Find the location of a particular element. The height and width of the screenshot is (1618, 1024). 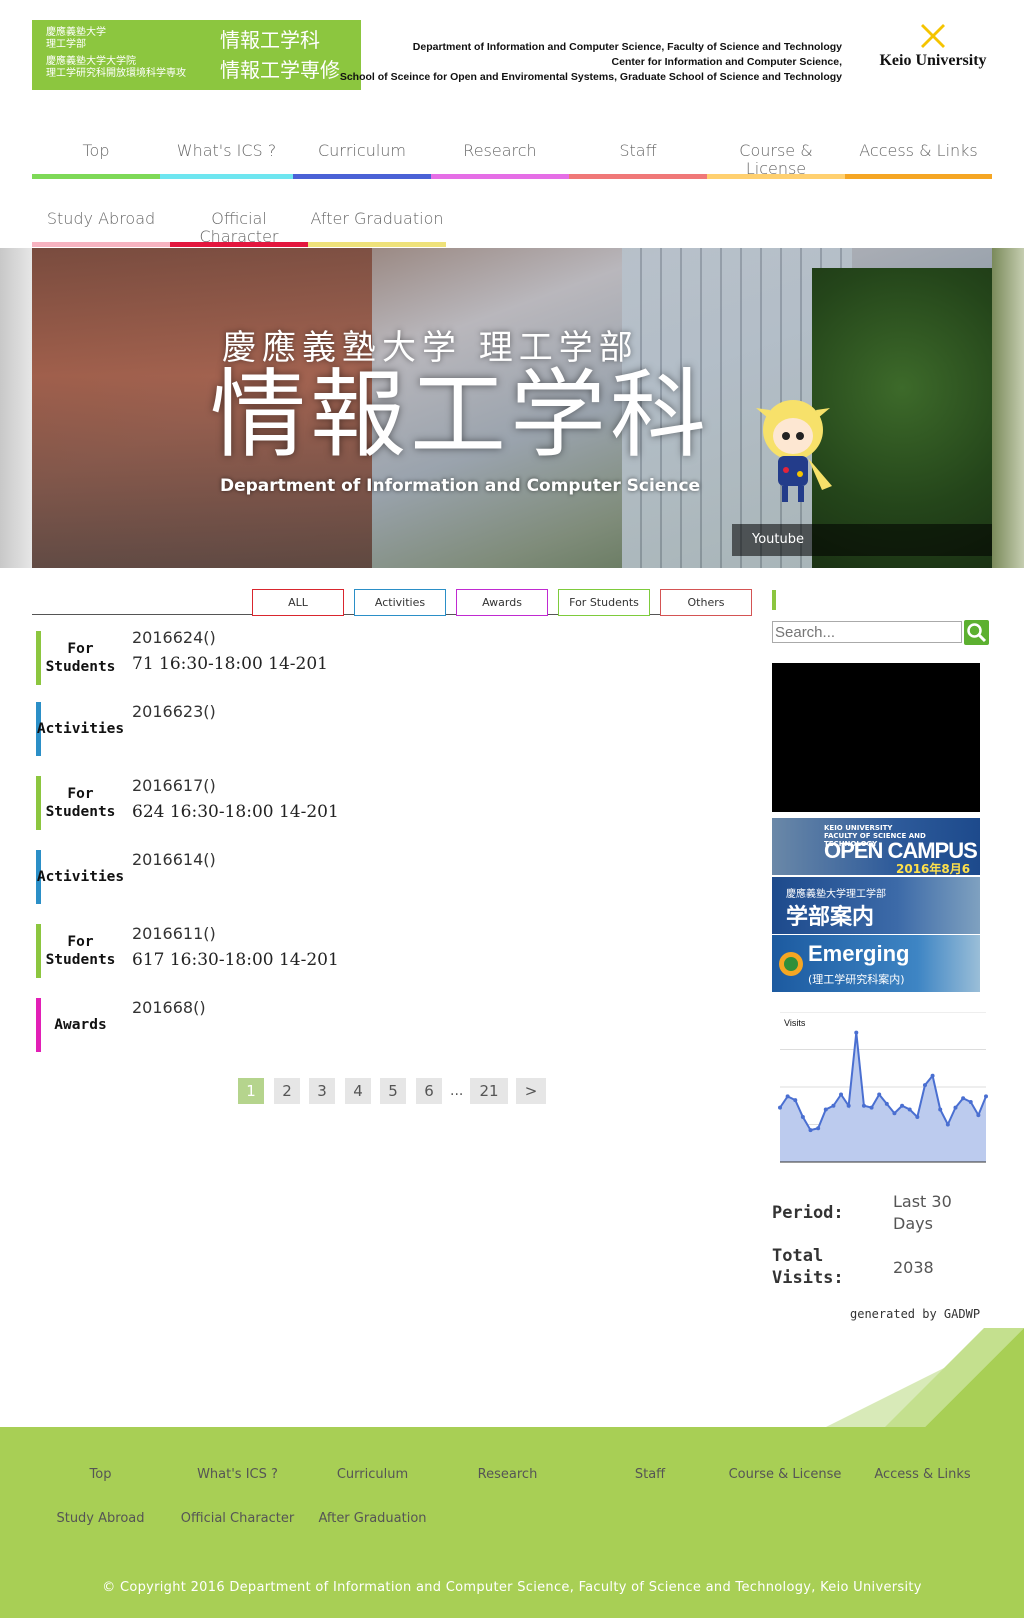

news-date: 2016617() is located at coordinates (174, 785).